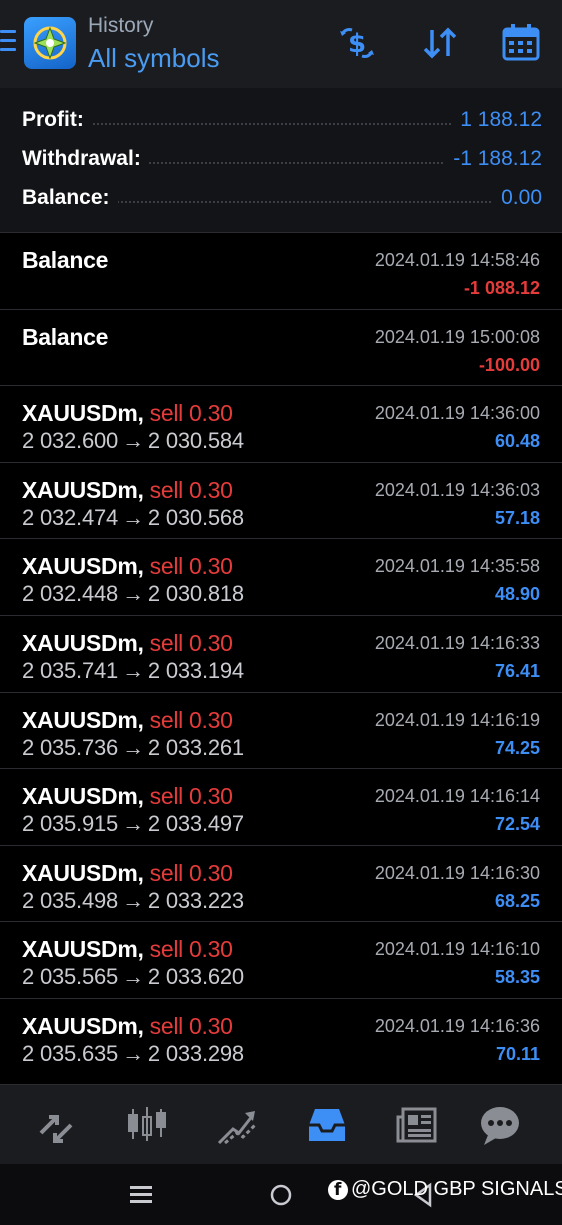  I want to click on history-icon, so click(327, 1125).